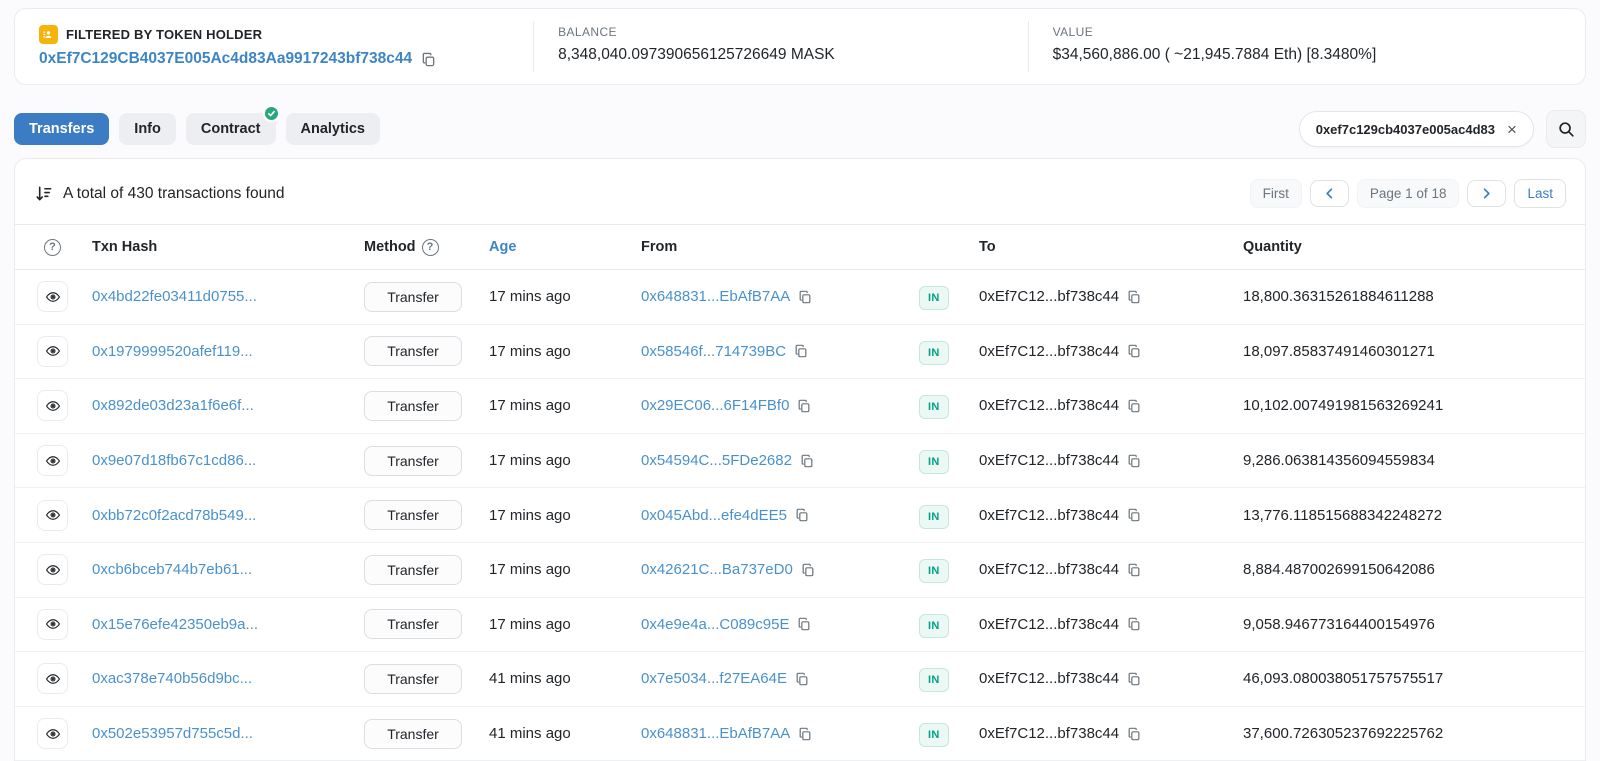 The height and width of the screenshot is (761, 1600). What do you see at coordinates (696, 54) in the screenshot?
I see `balance-value: 8,348,040.097390656125726649 MASK` at bounding box center [696, 54].